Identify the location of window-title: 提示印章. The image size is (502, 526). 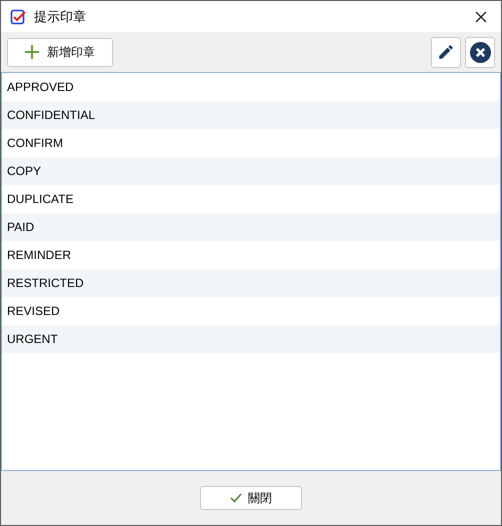
(60, 17).